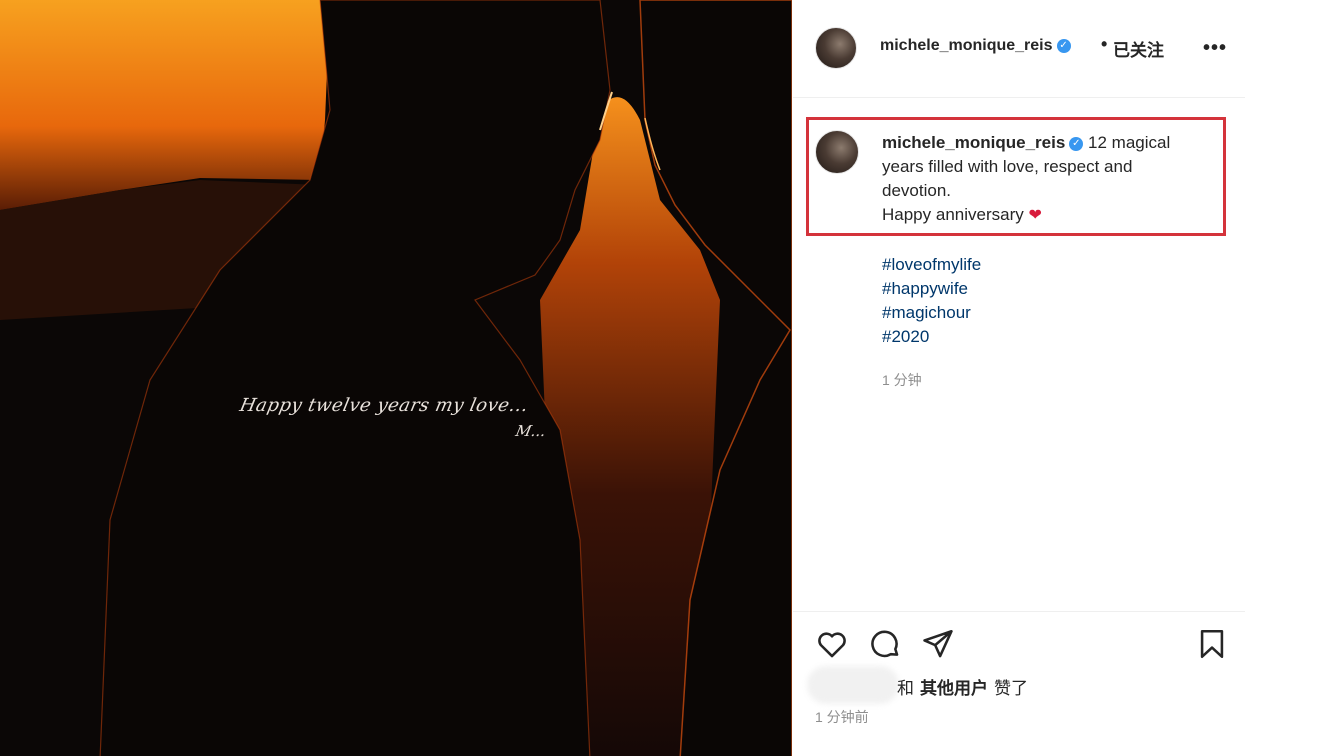 The height and width of the screenshot is (756, 1320). I want to click on likes-others-link: 其他用户, so click(954, 688).